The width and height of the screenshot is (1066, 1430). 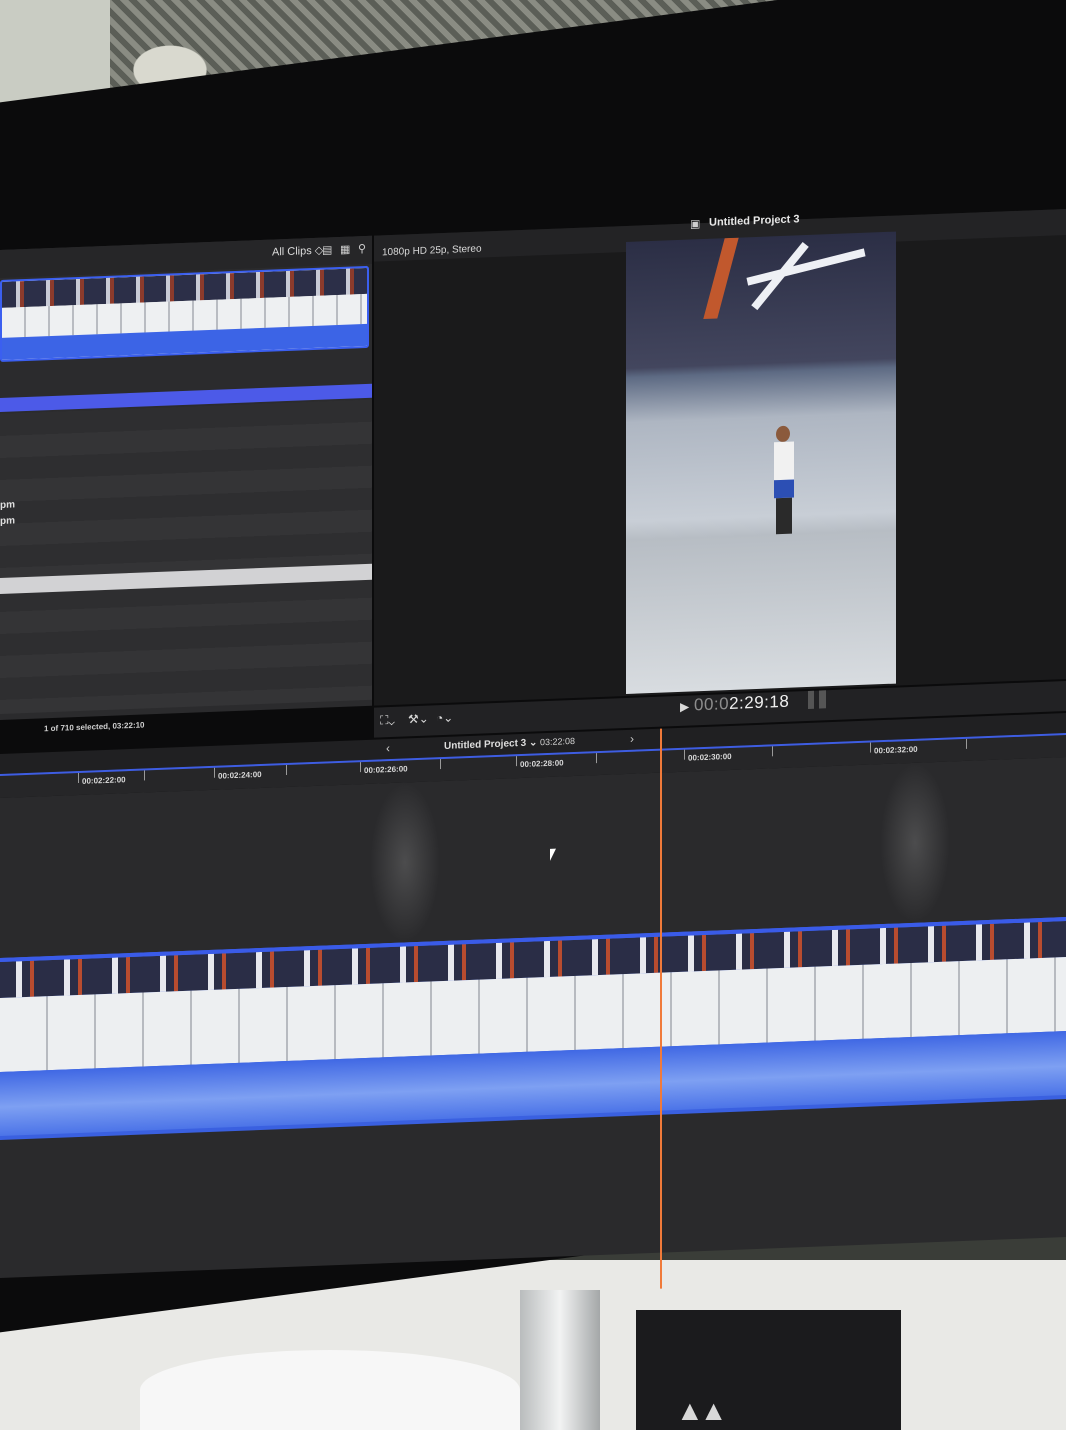 What do you see at coordinates (661, 1008) in the screenshot?
I see `playhead` at bounding box center [661, 1008].